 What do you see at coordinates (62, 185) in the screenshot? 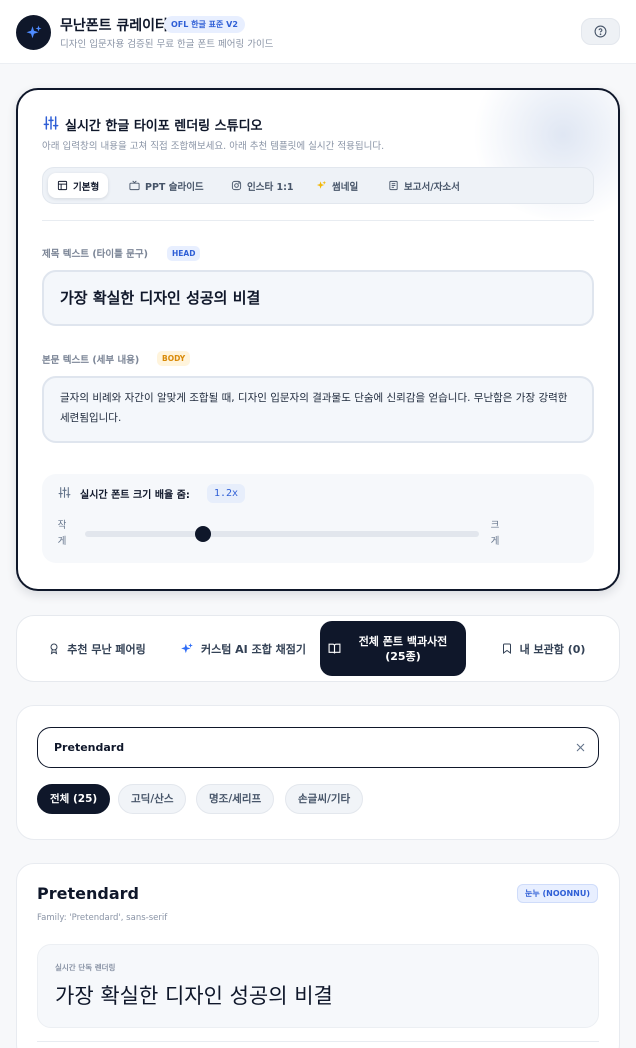
I see `layout-icon` at bounding box center [62, 185].